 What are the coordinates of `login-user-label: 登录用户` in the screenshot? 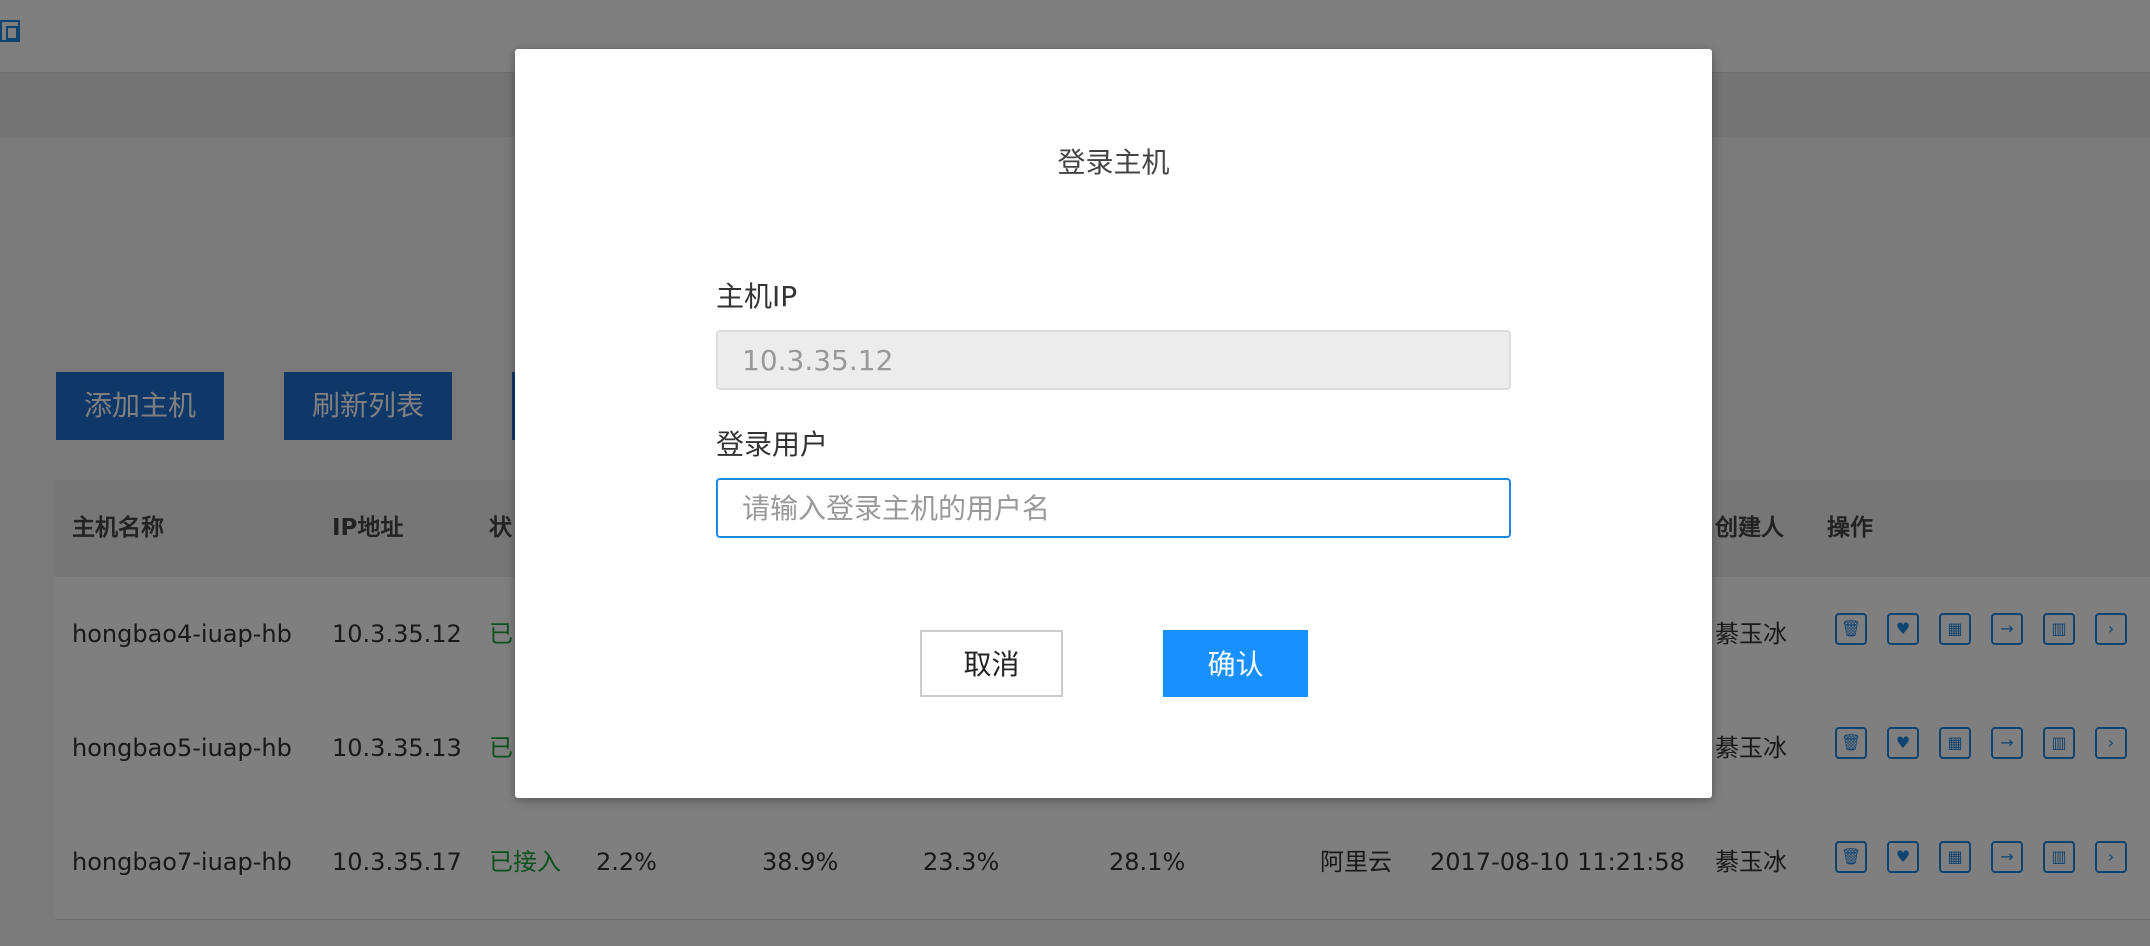 It's located at (772, 444).